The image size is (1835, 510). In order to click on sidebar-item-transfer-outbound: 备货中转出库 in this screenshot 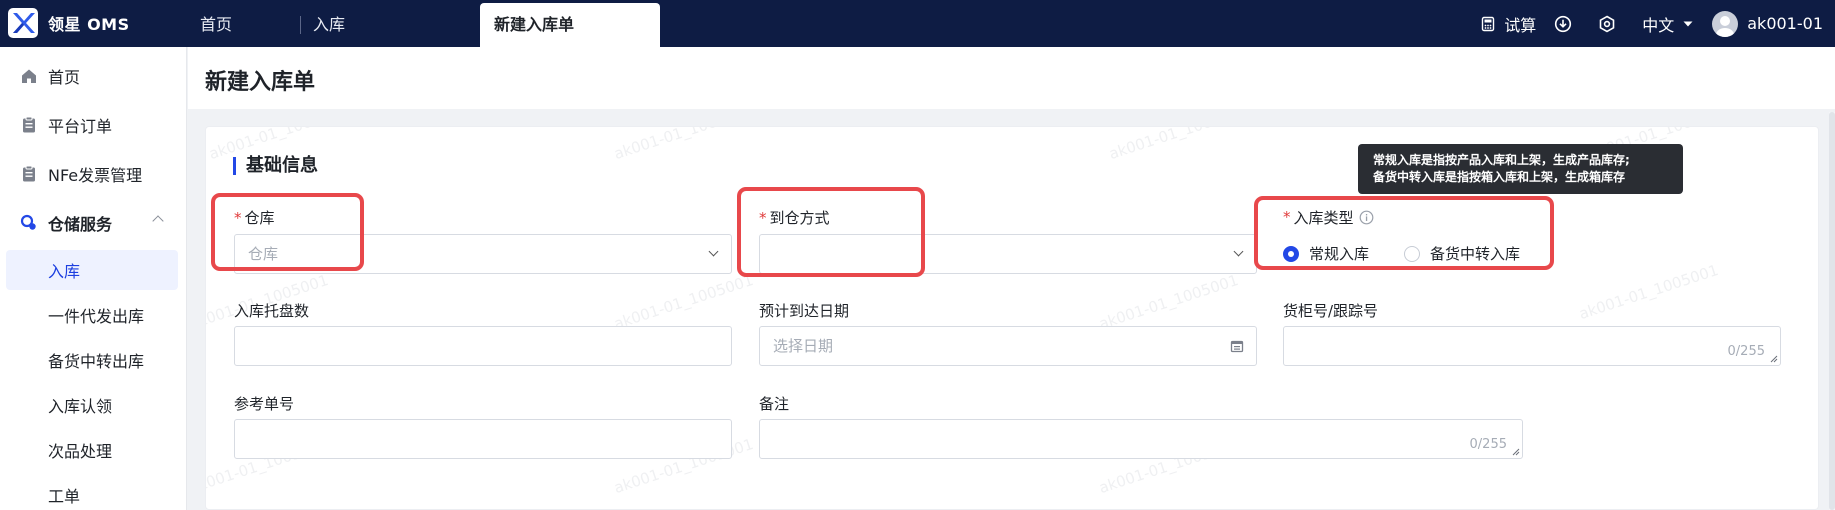, I will do `click(93, 360)`.